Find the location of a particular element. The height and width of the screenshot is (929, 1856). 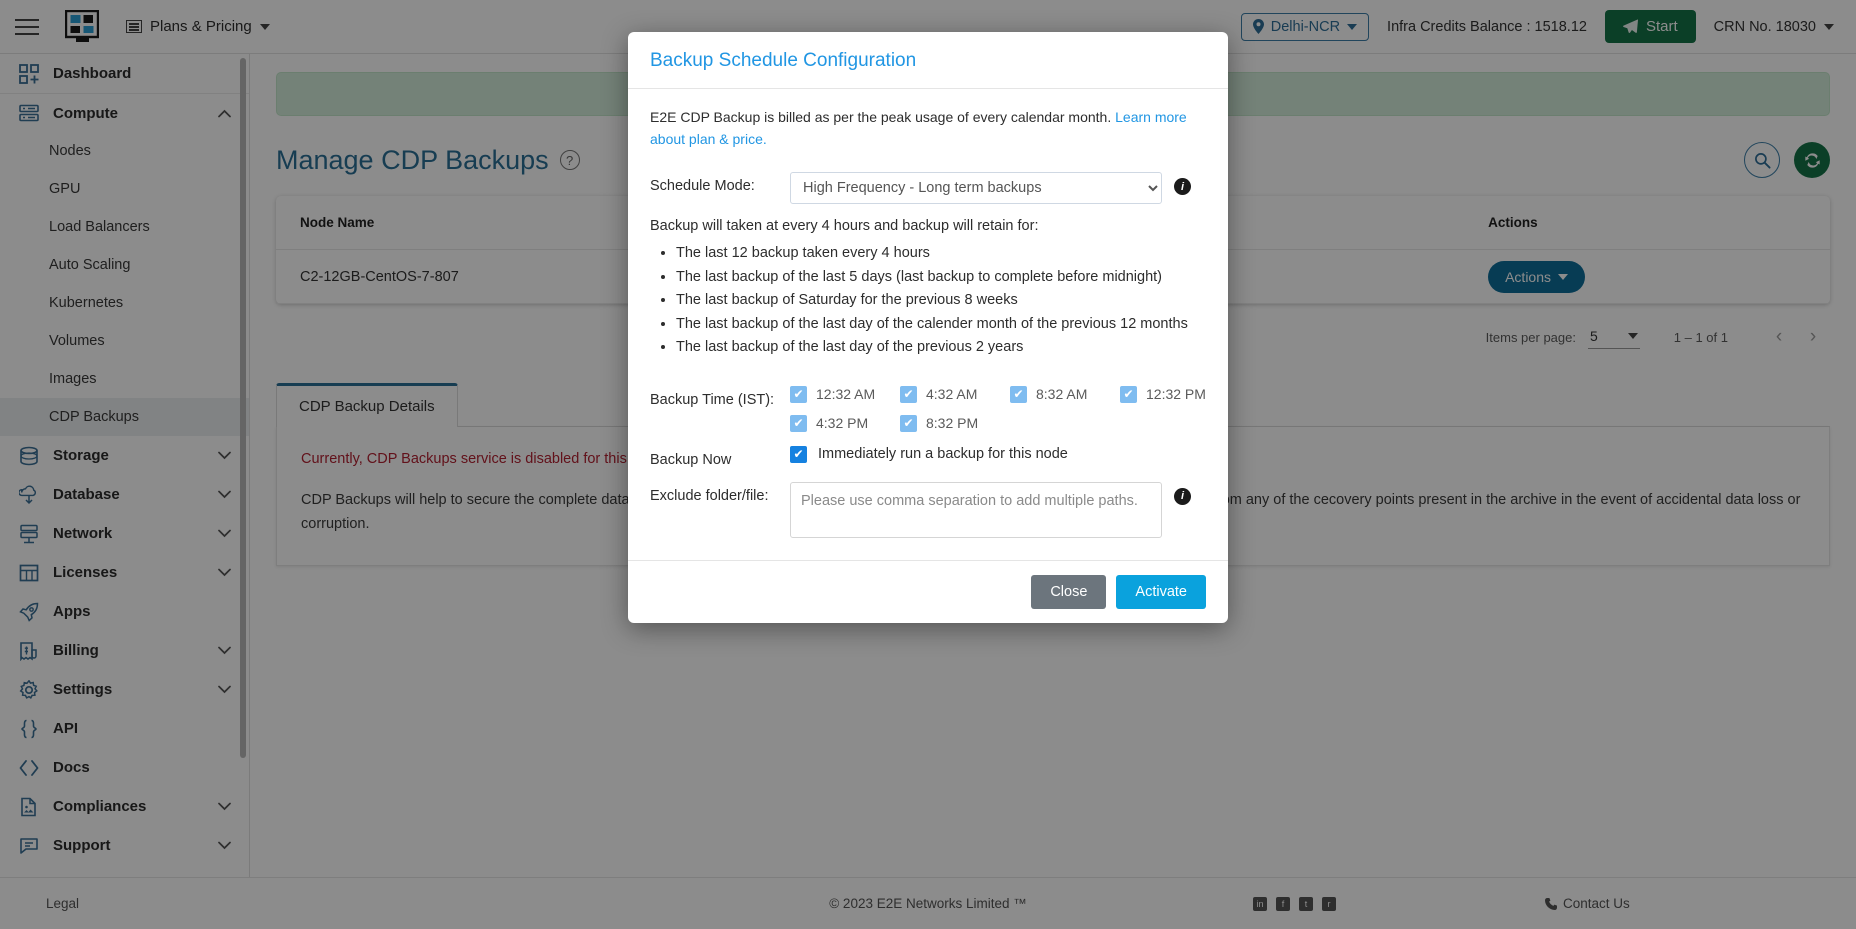

backup-time-label-3: 12:32 PM is located at coordinates (1176, 394).